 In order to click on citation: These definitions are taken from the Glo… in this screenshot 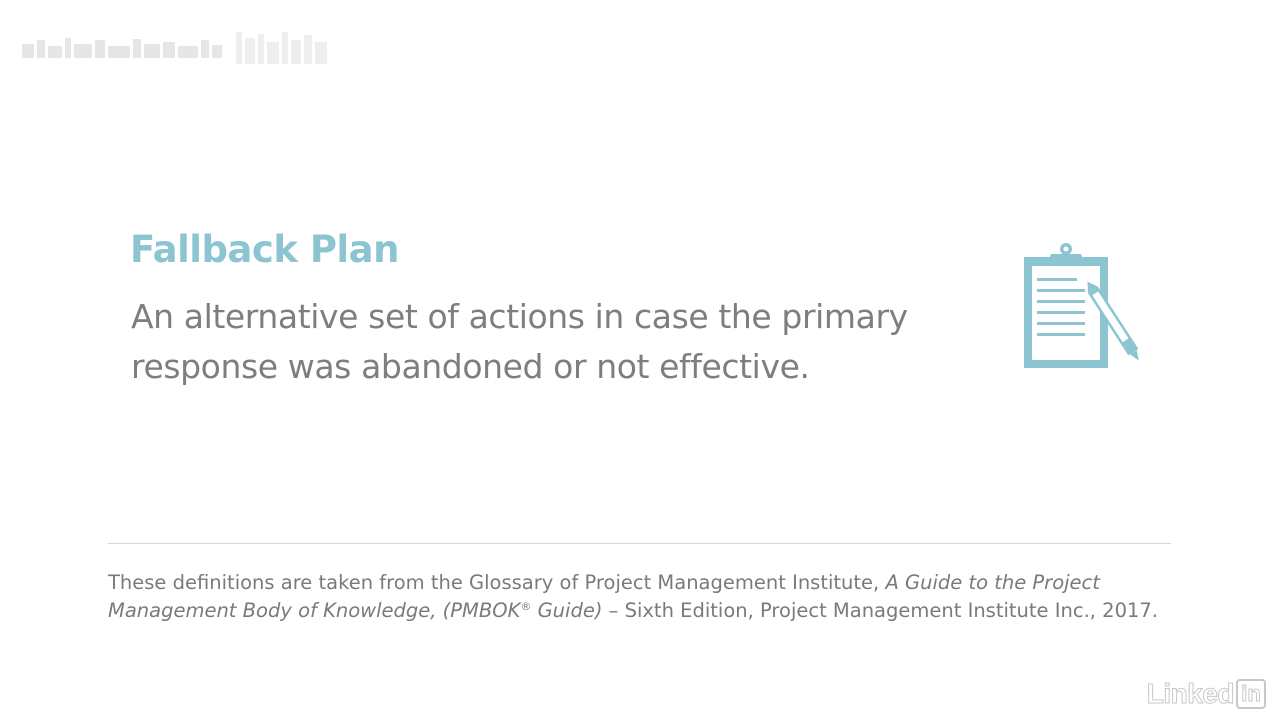, I will do `click(638, 597)`.